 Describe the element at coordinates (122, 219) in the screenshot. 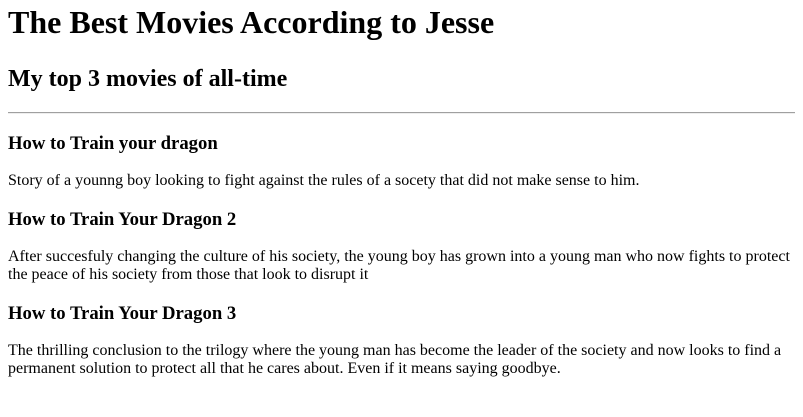

I see `movie-title: How to Train Your Dragon 2` at that location.